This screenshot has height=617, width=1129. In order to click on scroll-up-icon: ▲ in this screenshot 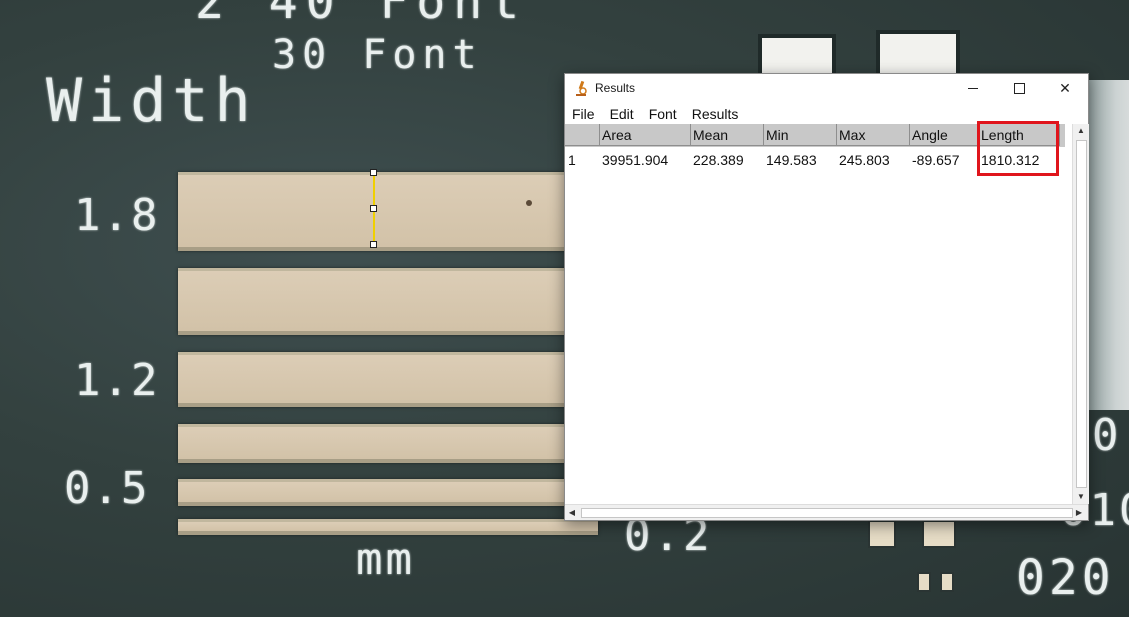, I will do `click(1081, 131)`.